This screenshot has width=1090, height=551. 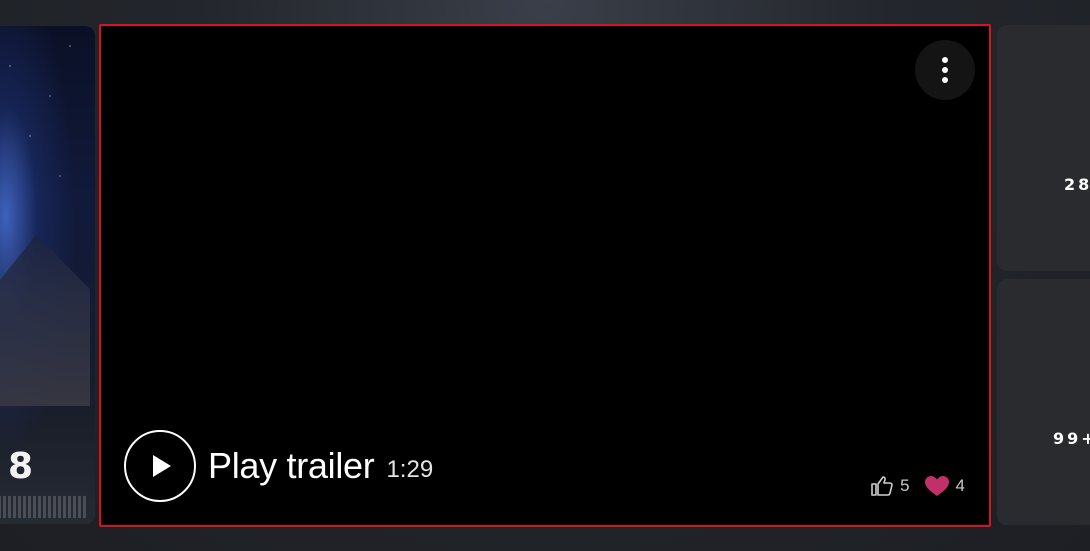 I want to click on side-card-photos: 99+, so click(x=1043, y=402).